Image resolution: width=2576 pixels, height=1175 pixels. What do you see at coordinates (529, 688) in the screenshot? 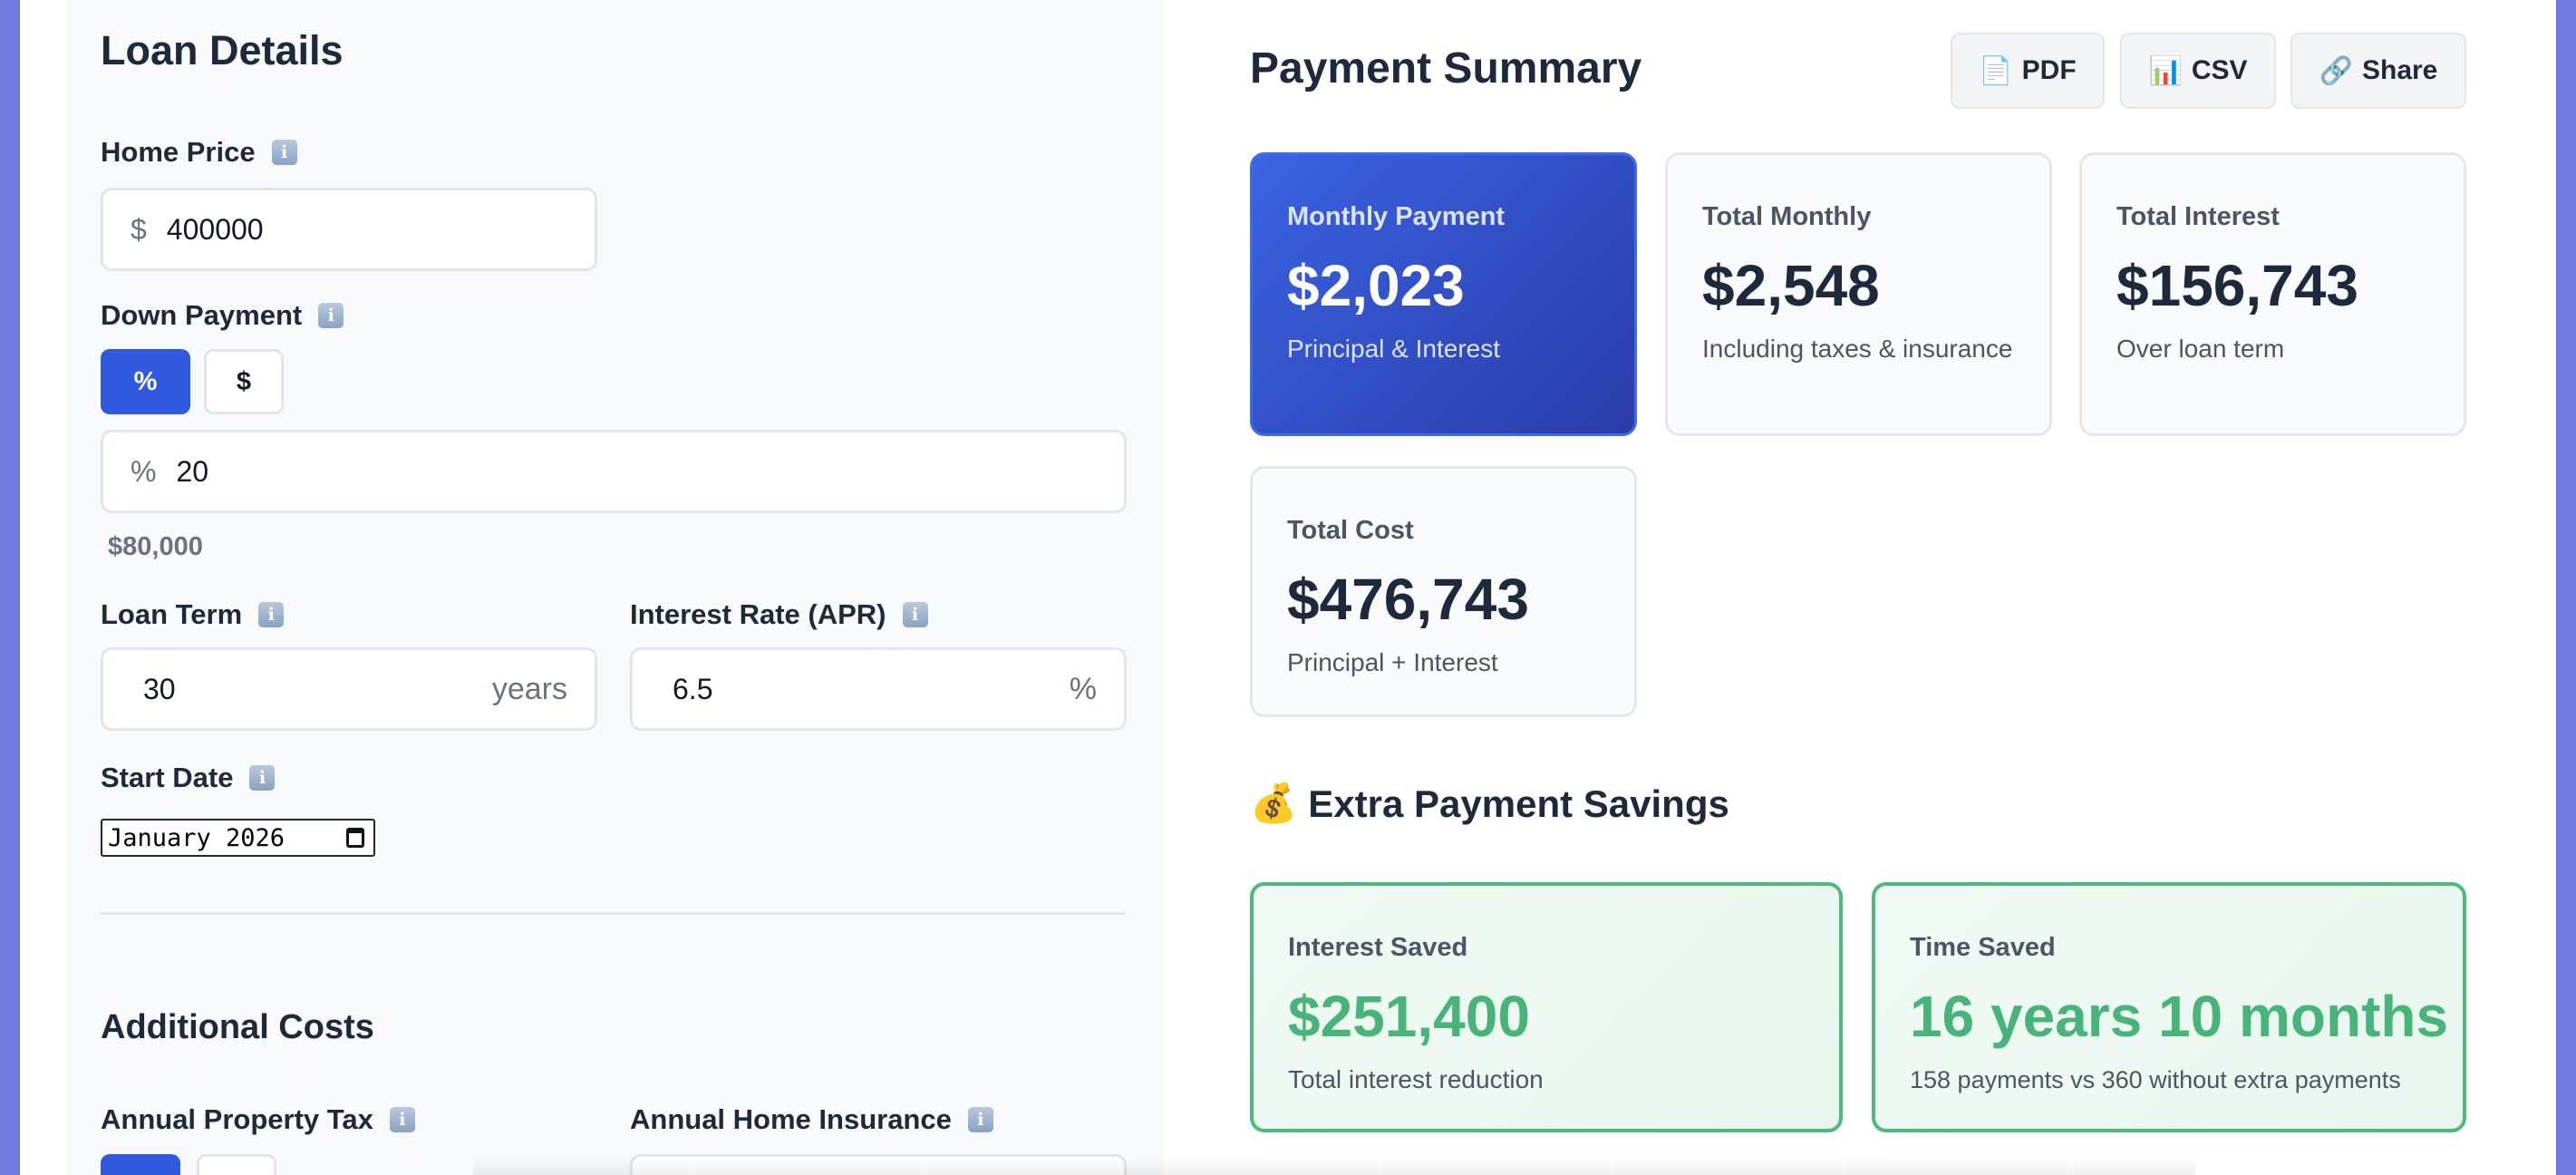
I see `years-suffix: years` at bounding box center [529, 688].